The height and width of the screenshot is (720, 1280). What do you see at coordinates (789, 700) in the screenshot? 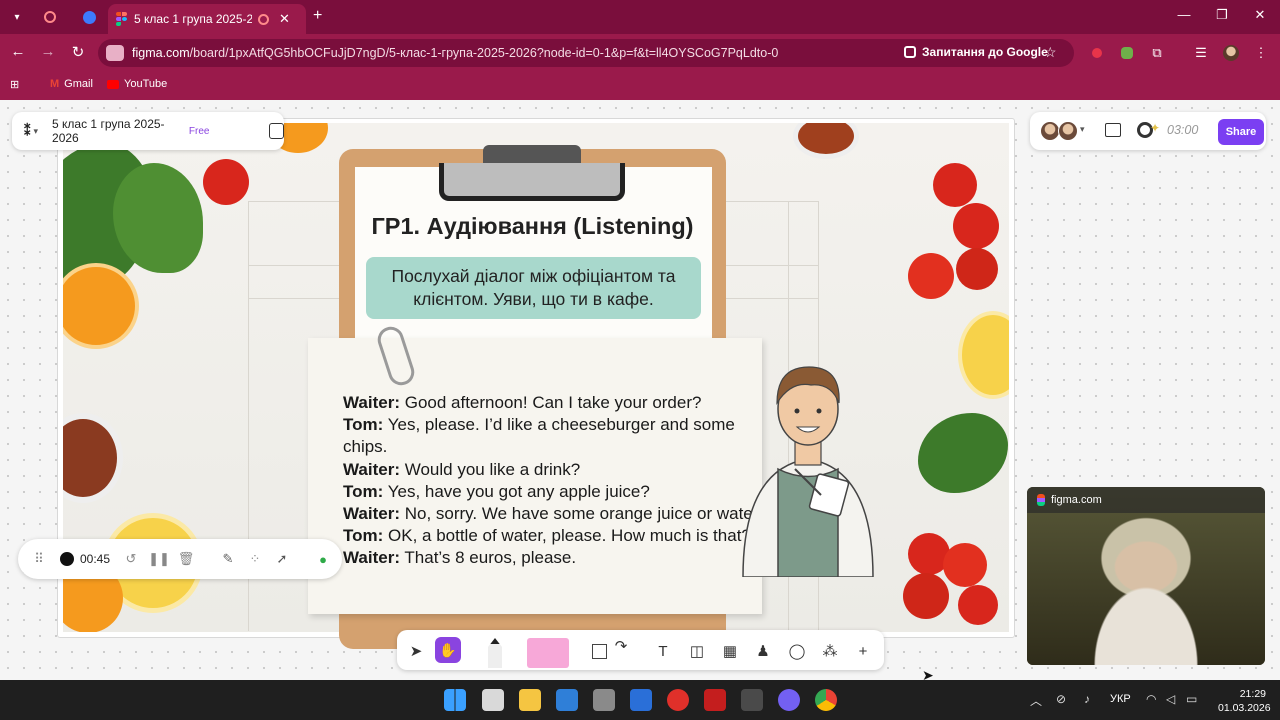
I see `viber-icon` at bounding box center [789, 700].